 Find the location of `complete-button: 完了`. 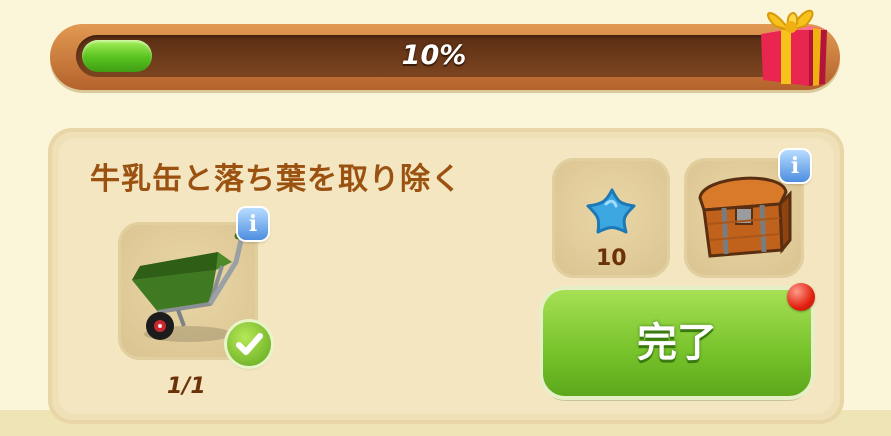

complete-button: 完了 is located at coordinates (677, 343).